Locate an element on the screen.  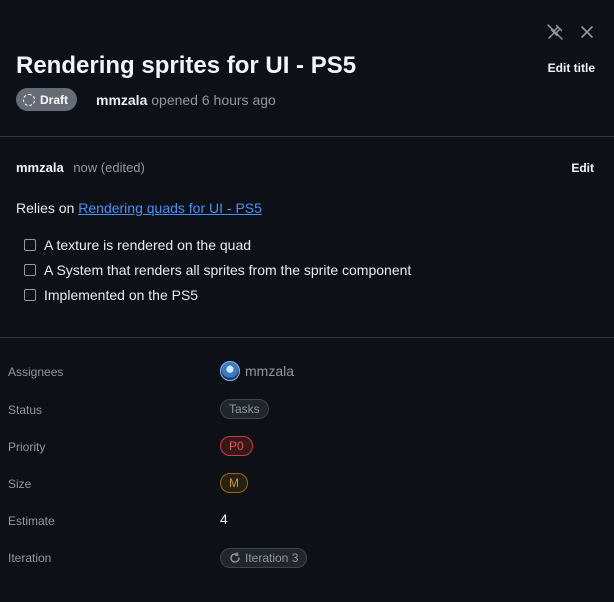
edit-comment-button: Edit is located at coordinates (582, 168).